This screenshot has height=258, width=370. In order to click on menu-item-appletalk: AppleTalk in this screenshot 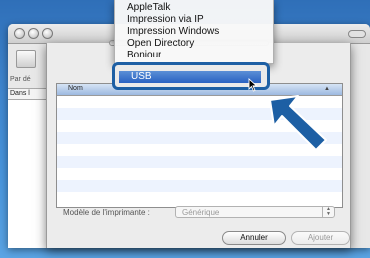, I will do `click(148, 7)`.